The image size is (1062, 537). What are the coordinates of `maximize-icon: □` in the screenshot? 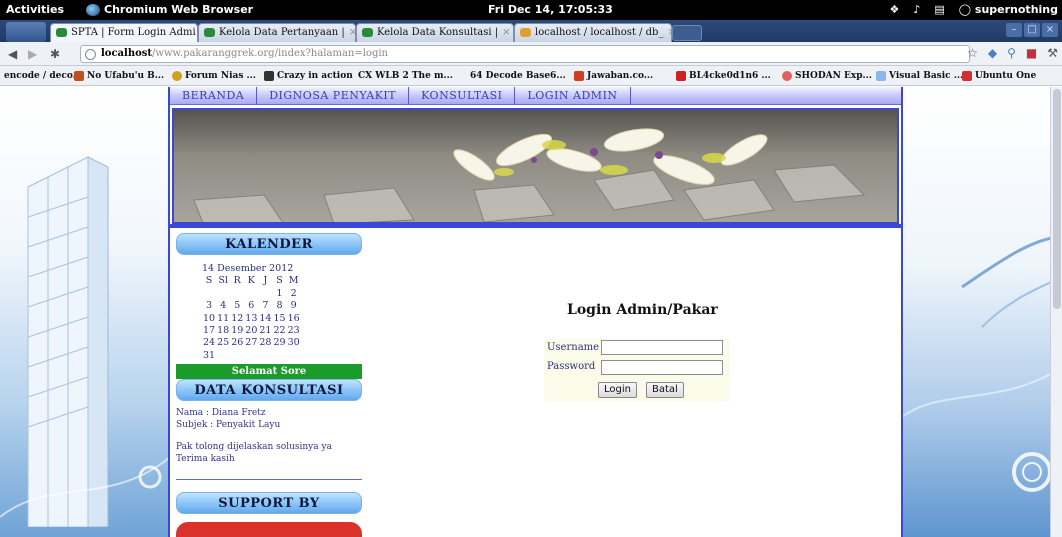 It's located at (1032, 30).